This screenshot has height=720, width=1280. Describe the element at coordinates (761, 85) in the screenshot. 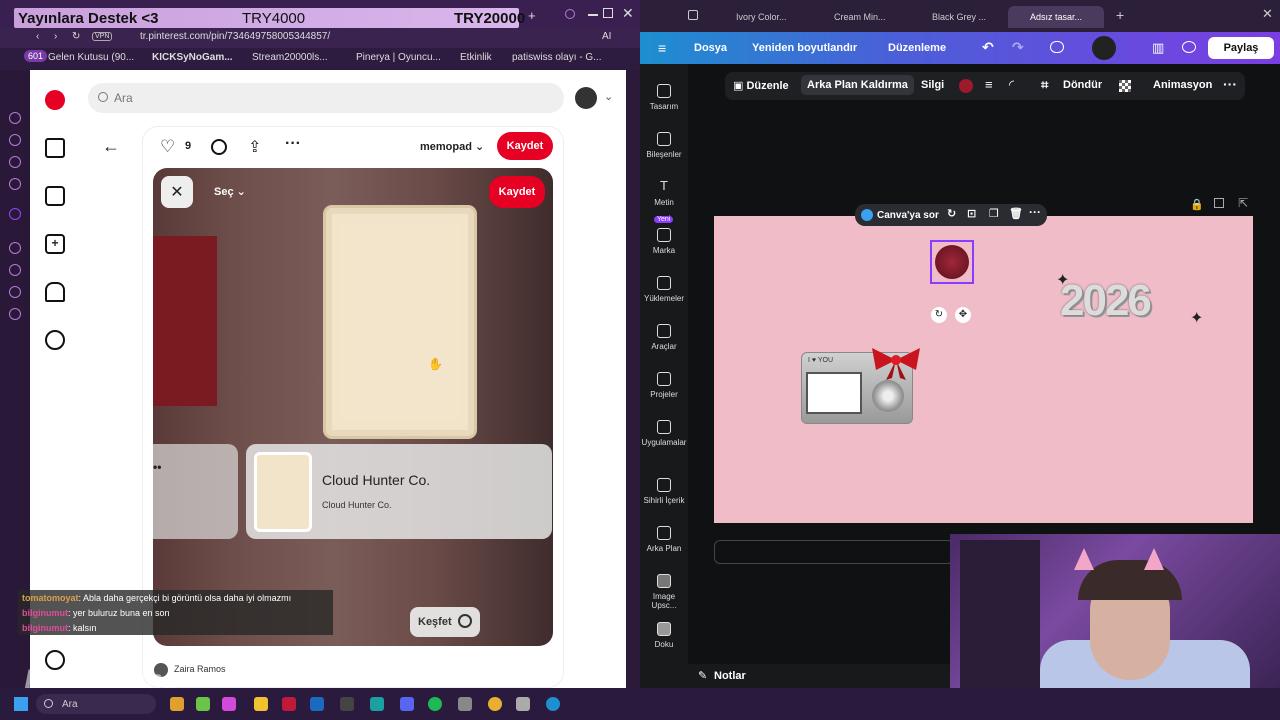

I see `edit-tool: ▣ Düzenle` at that location.